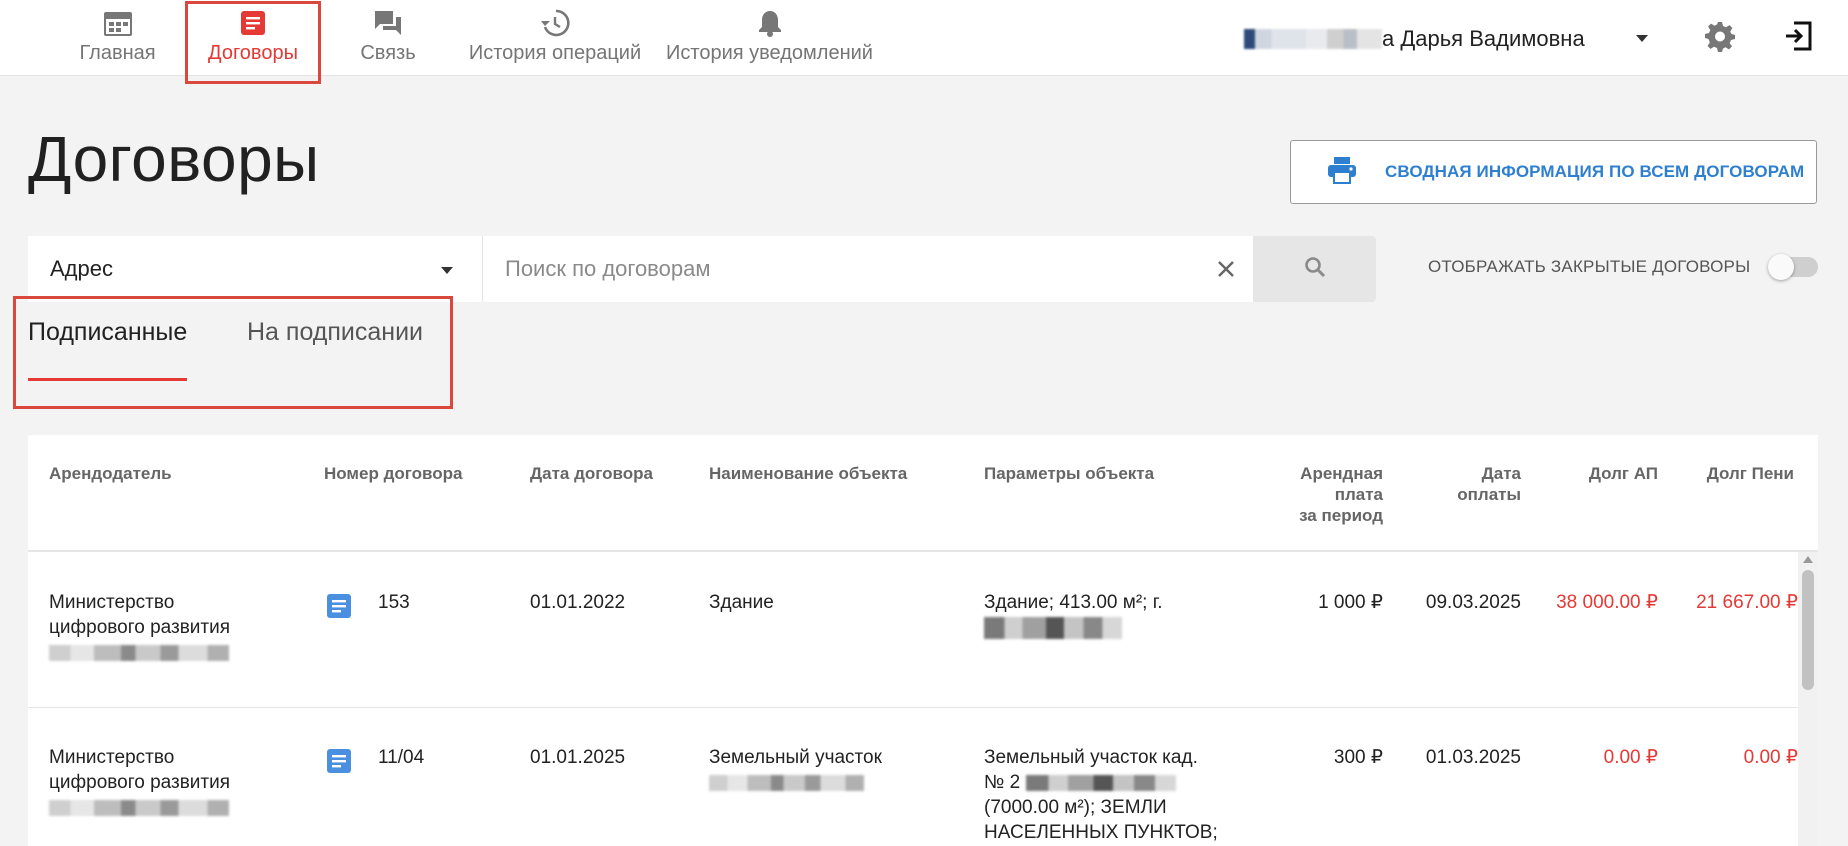 This screenshot has height=846, width=1848. What do you see at coordinates (770, 23) in the screenshot?
I see `bell-icon` at bounding box center [770, 23].